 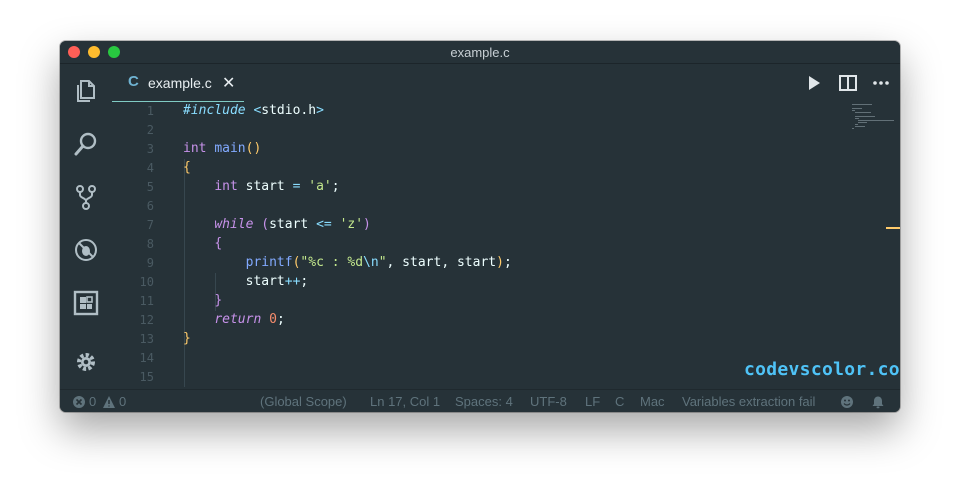 What do you see at coordinates (822, 369) in the screenshot?
I see `watermark: codevscolor.com` at bounding box center [822, 369].